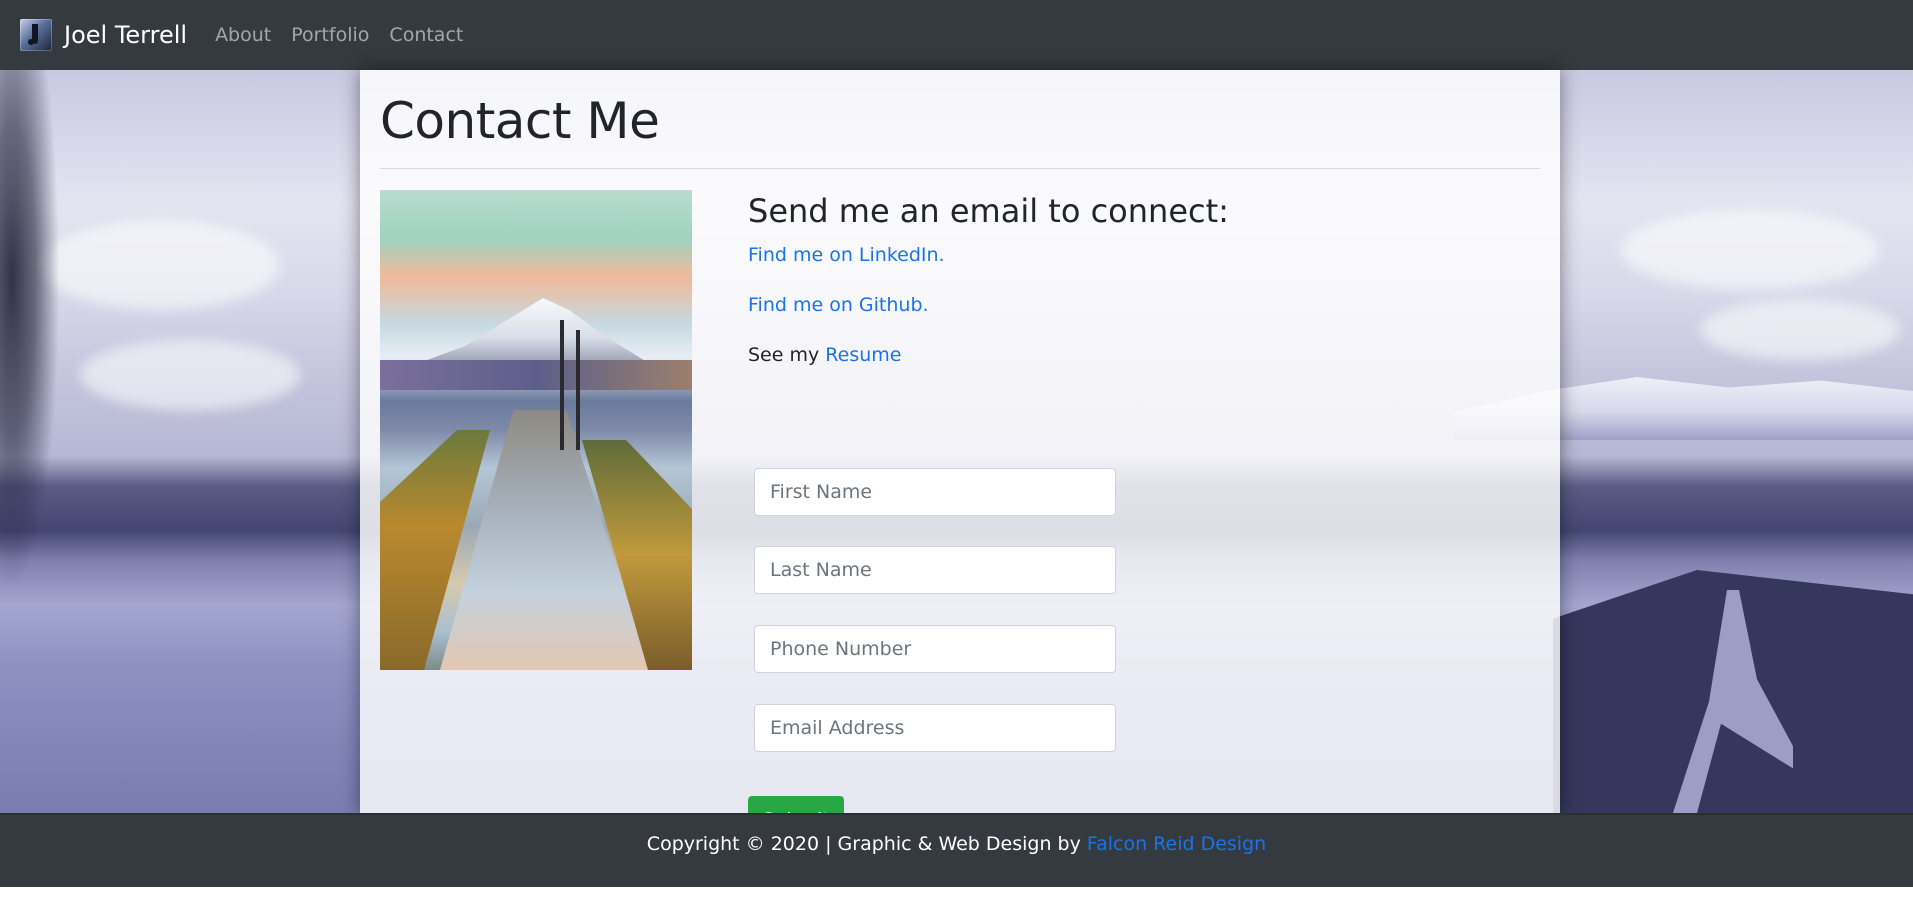  I want to click on navbar: Joel Terrell About Portfolio Contact, so click(956, 35).